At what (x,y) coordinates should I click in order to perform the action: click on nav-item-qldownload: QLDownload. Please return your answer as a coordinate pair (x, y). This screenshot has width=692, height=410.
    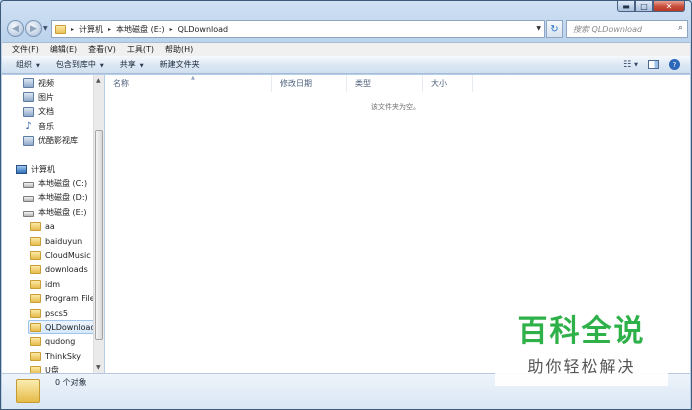
    Looking at the image, I should click on (62, 327).